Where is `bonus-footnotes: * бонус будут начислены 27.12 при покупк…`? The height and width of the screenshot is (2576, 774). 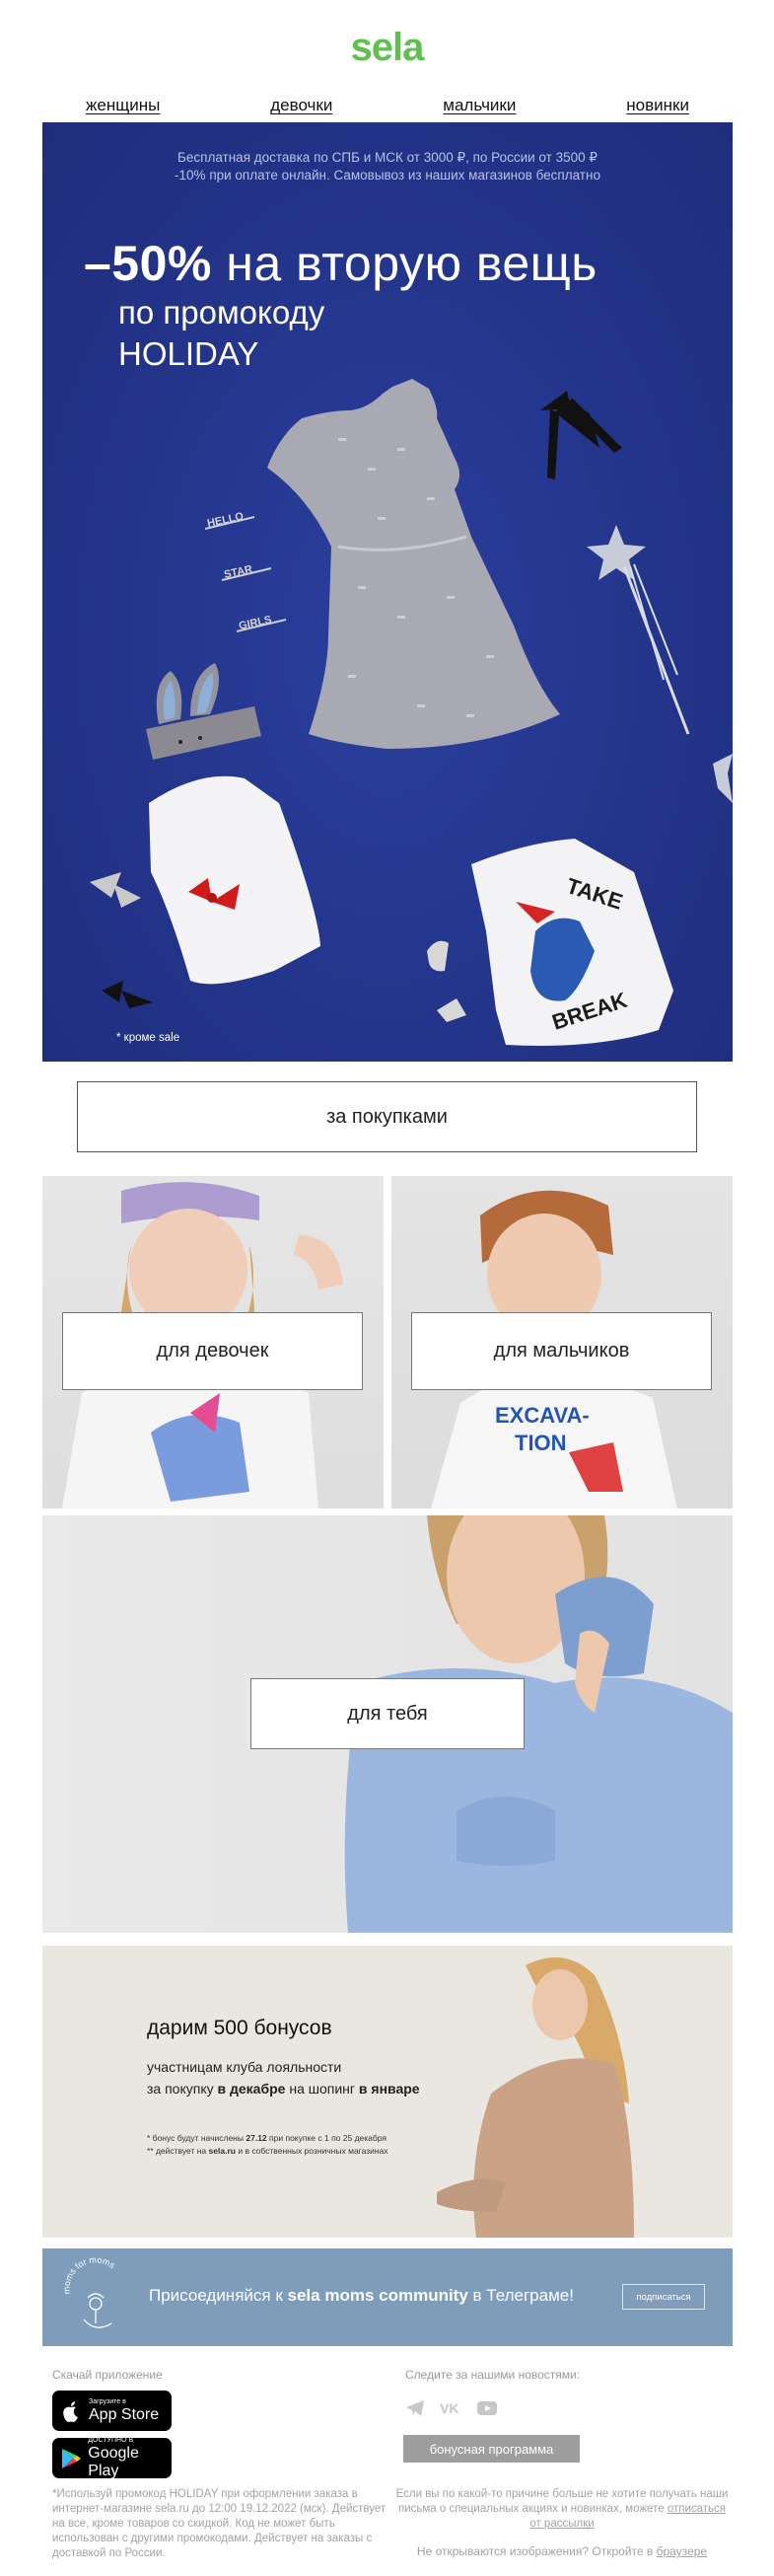
bonus-footnotes: * бонус будут начислены 27.12 при покупк… is located at coordinates (268, 2145).